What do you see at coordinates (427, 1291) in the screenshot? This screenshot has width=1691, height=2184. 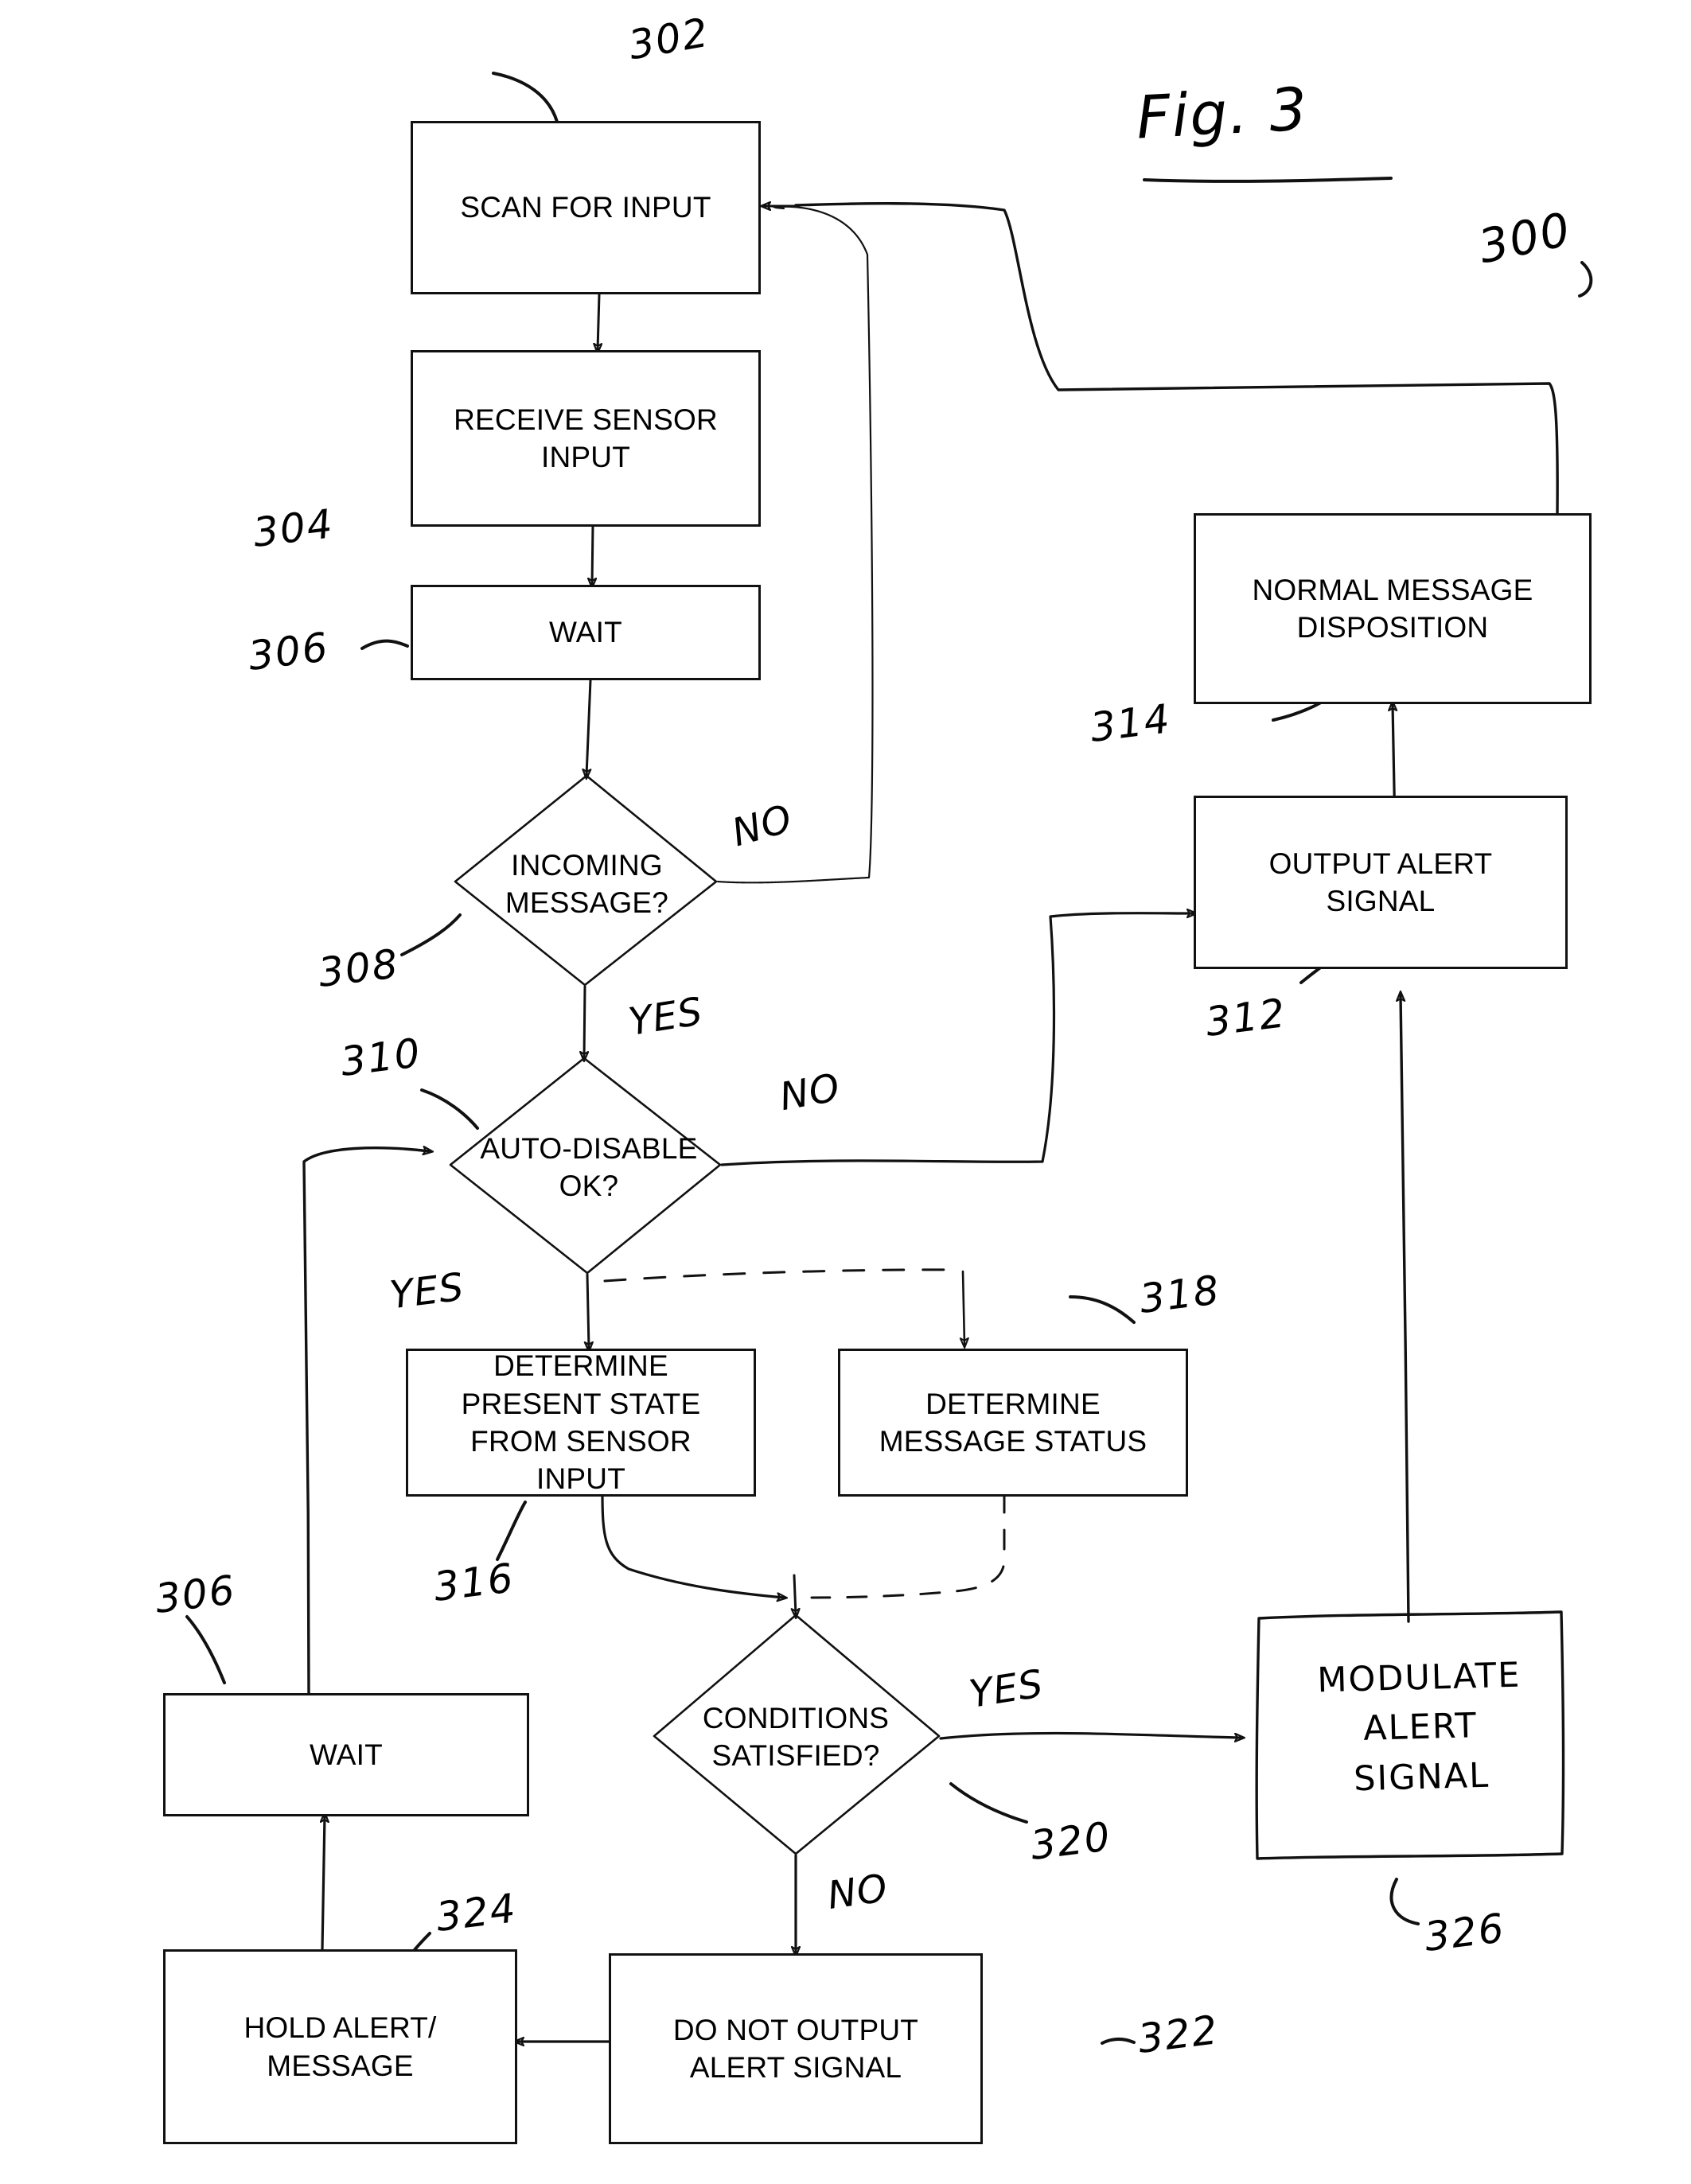 I see `branch-label-autodisable-yes: YES` at bounding box center [427, 1291].